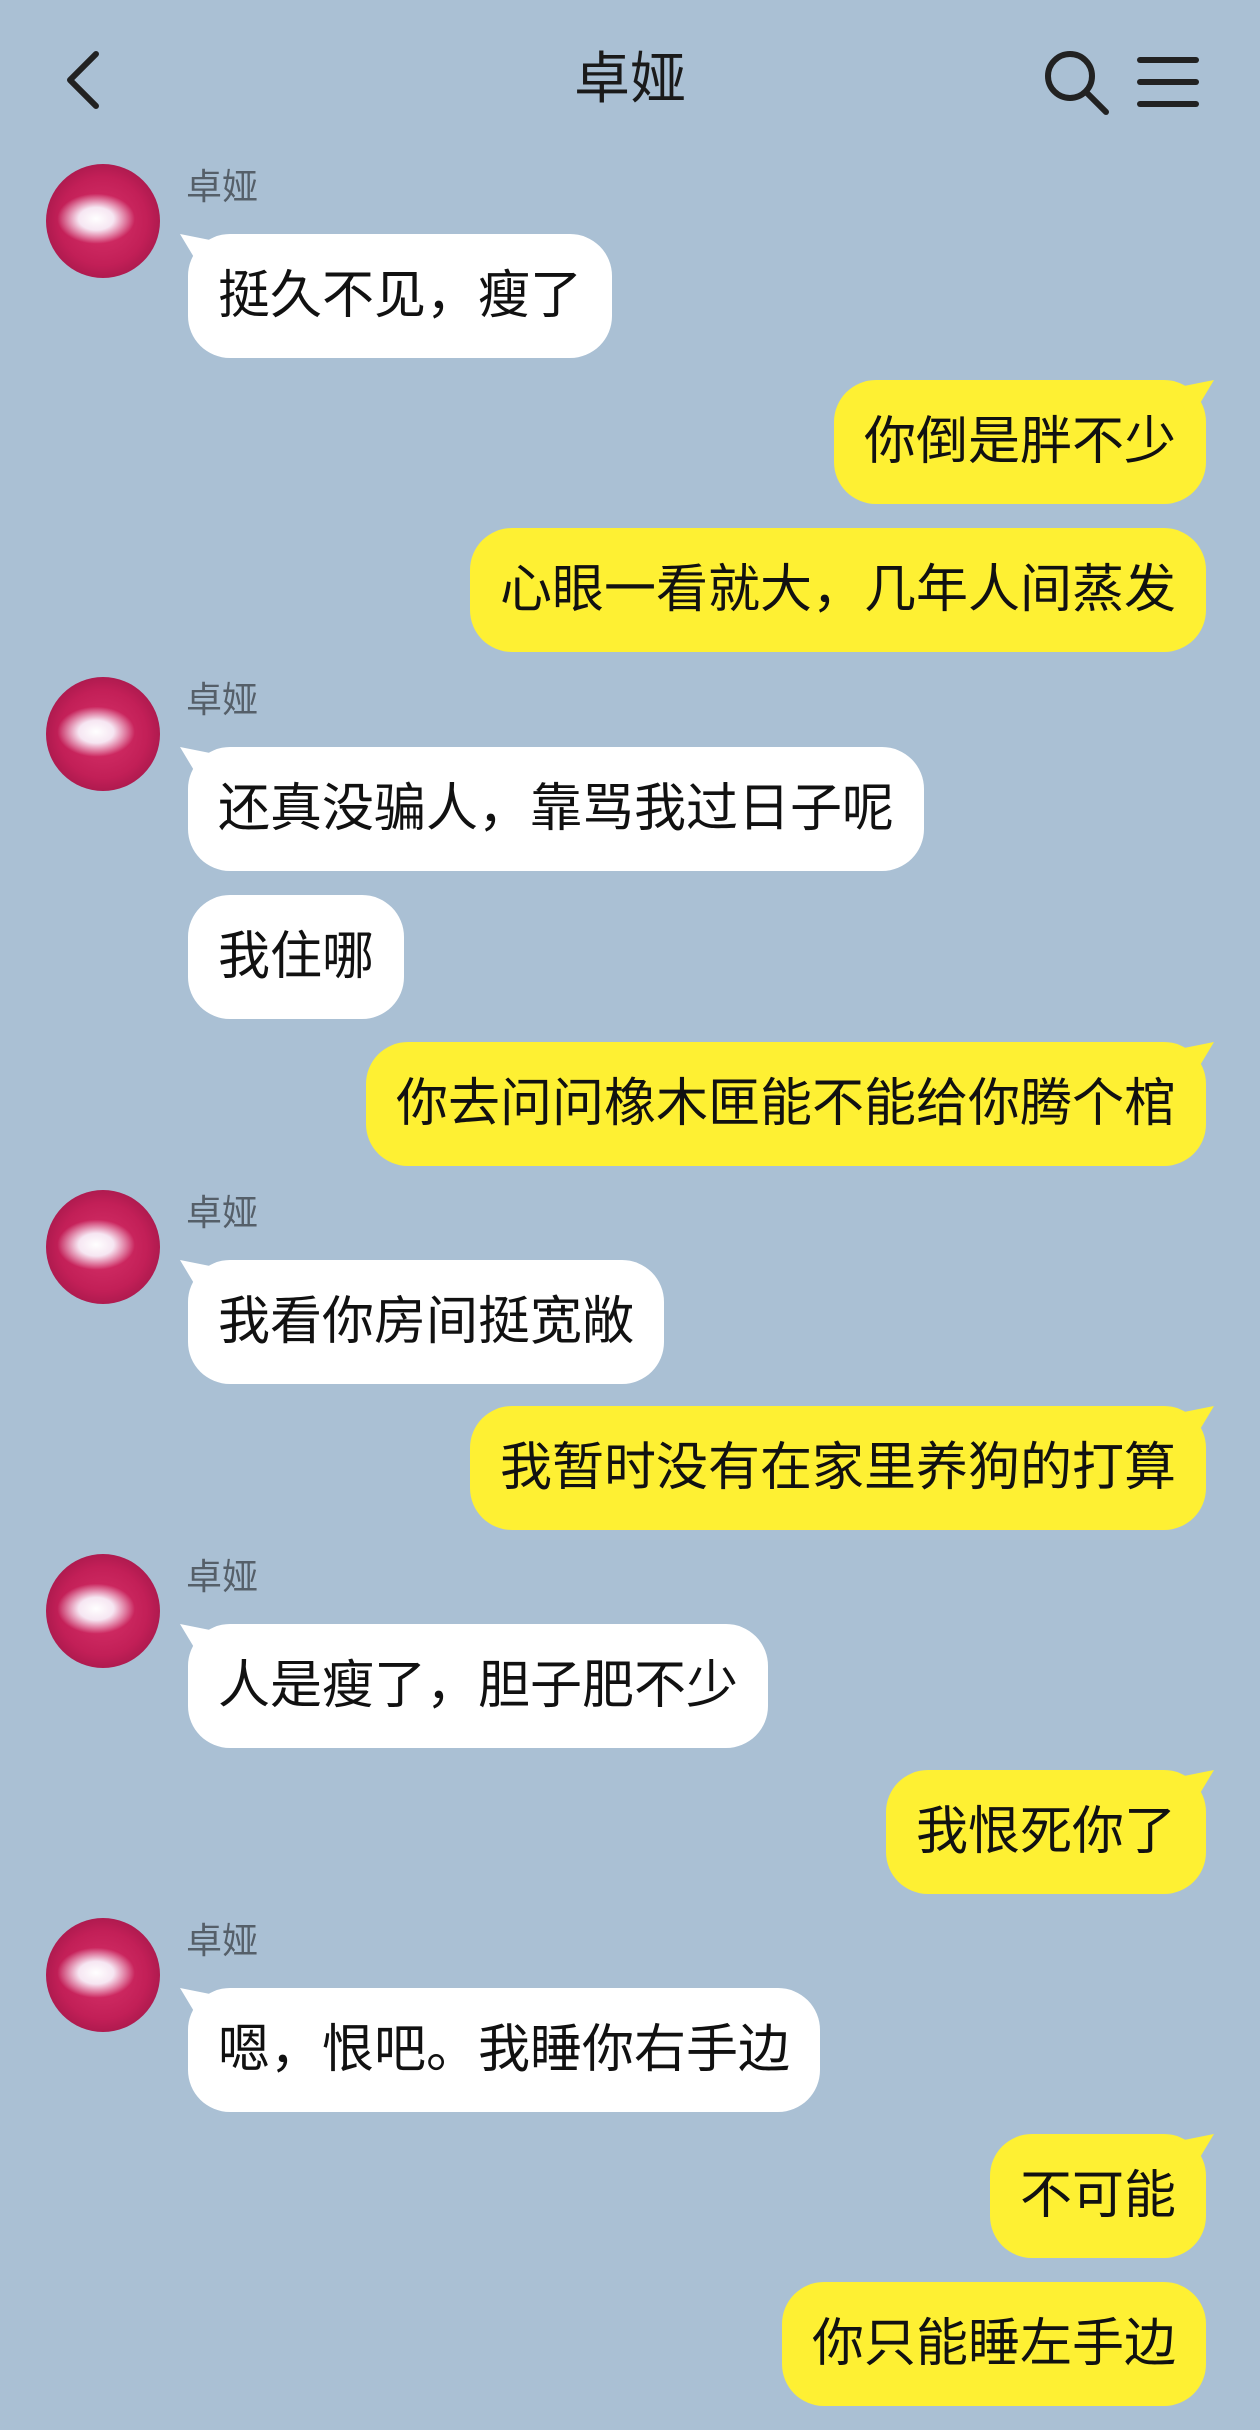 This screenshot has width=1260, height=2430. Describe the element at coordinates (1019, 442) in the screenshot. I see `message-bubble-outgoing: 你倒是胖不少` at that location.